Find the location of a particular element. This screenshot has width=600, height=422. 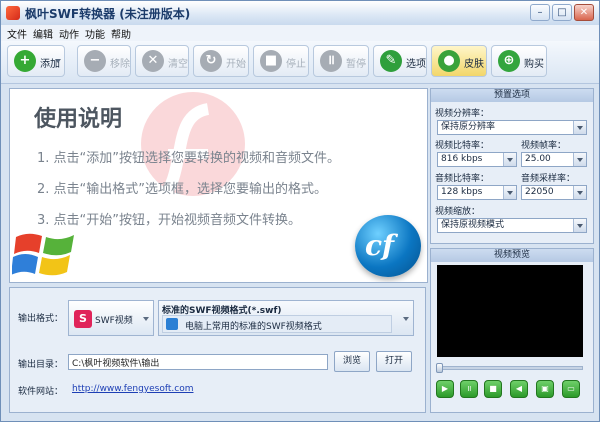

toolbar-button-stop: ■ 停止 is located at coordinates (281, 61).